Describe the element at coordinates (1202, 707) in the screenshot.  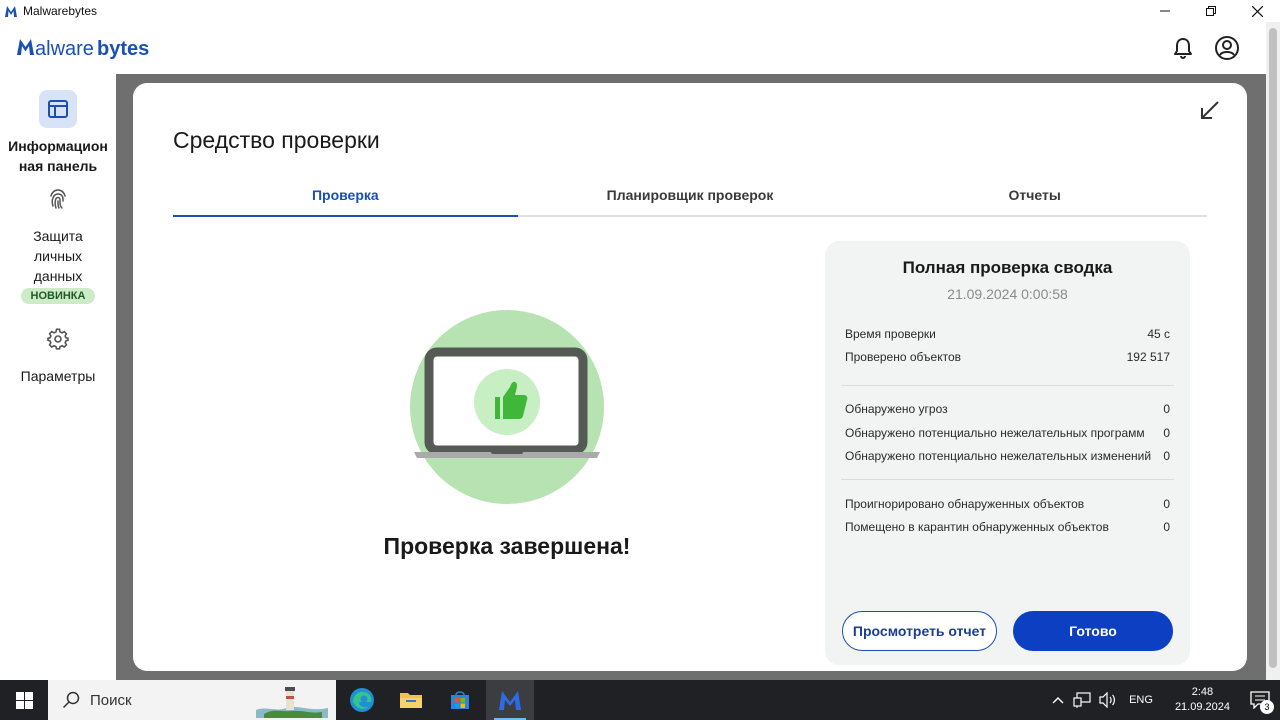
I see `clock-date: 21.09.2024` at that location.